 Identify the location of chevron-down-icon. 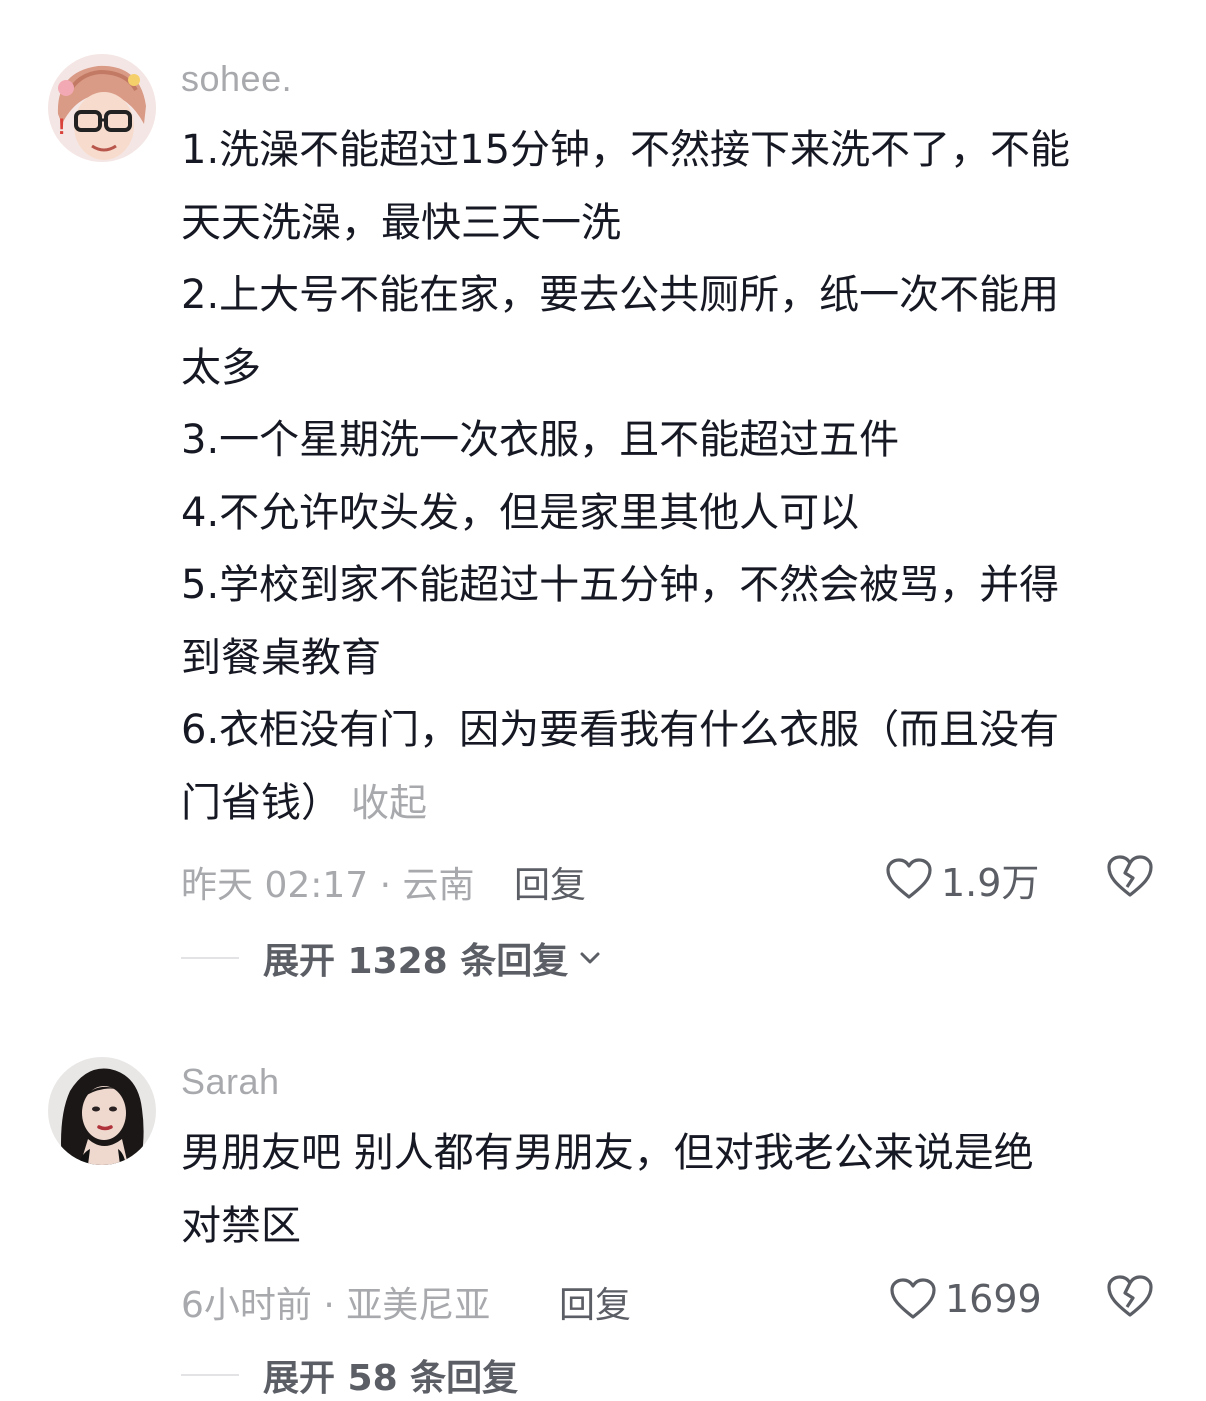
(590, 958).